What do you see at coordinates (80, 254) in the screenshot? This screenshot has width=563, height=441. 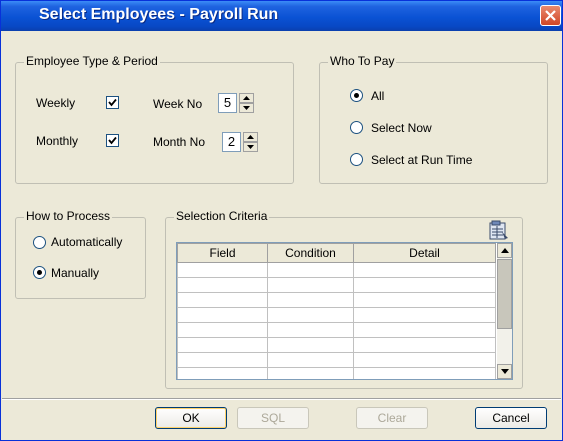 I see `how-to-process-group: How to Process` at bounding box center [80, 254].